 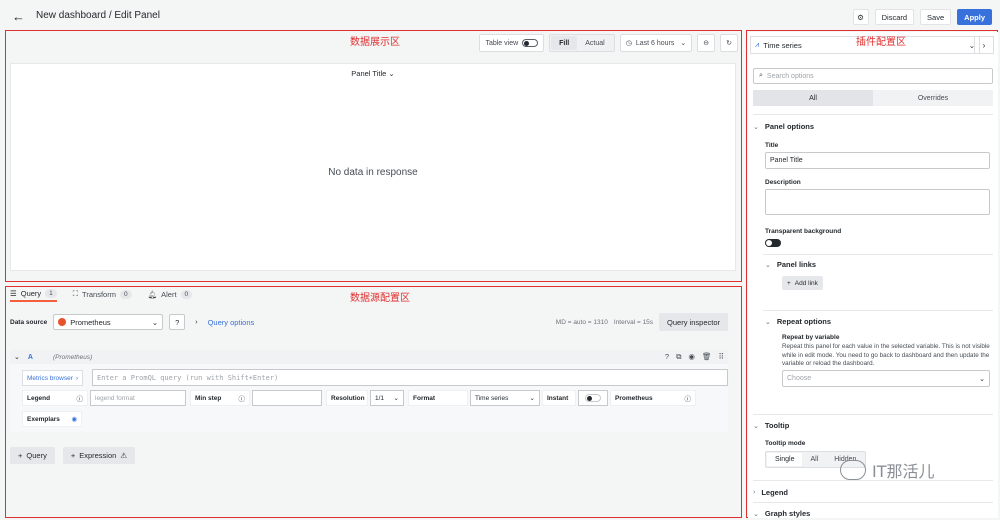 What do you see at coordinates (773, 243) in the screenshot?
I see `transparent-switch` at bounding box center [773, 243].